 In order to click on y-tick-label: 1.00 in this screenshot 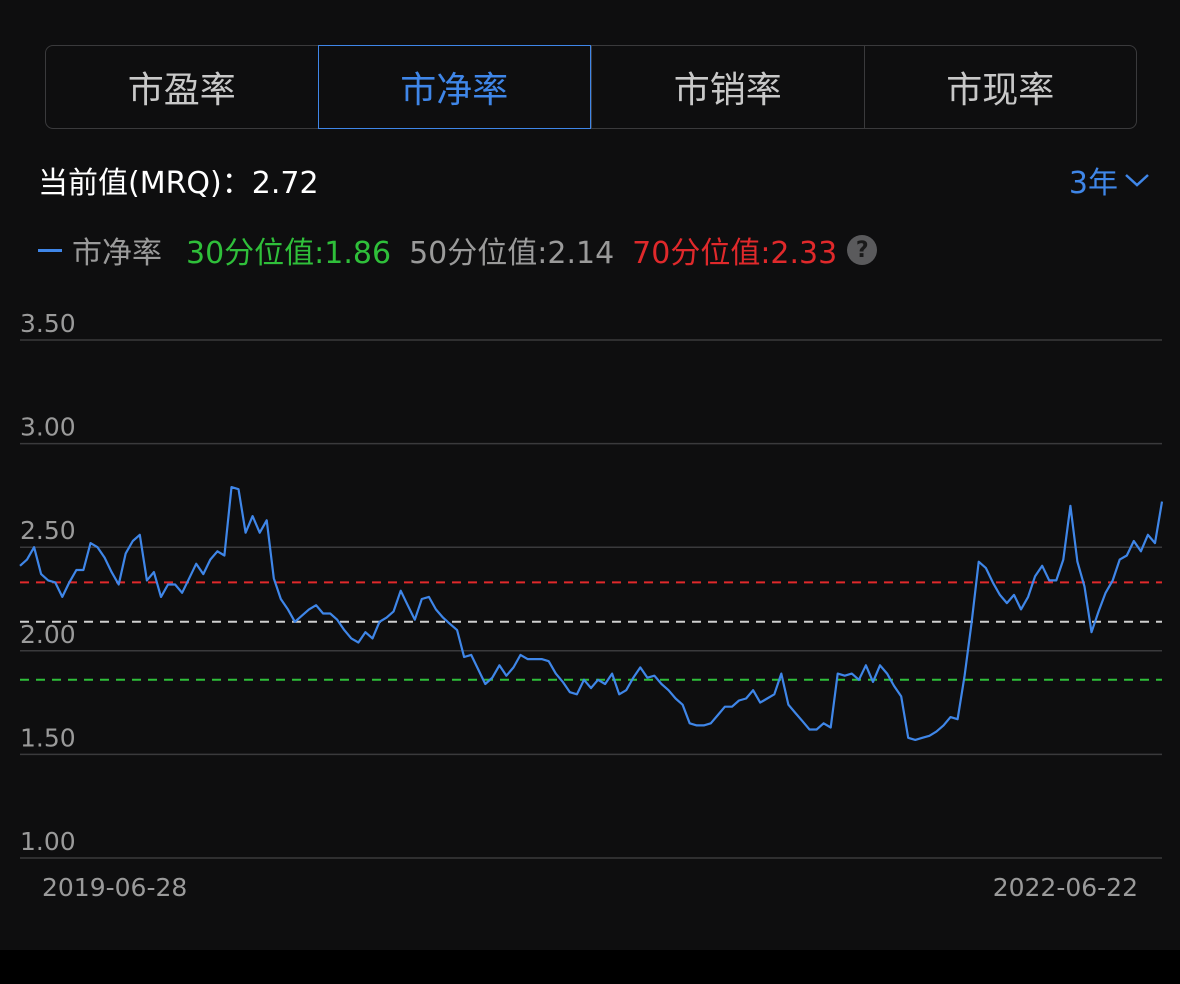, I will do `click(48, 841)`.